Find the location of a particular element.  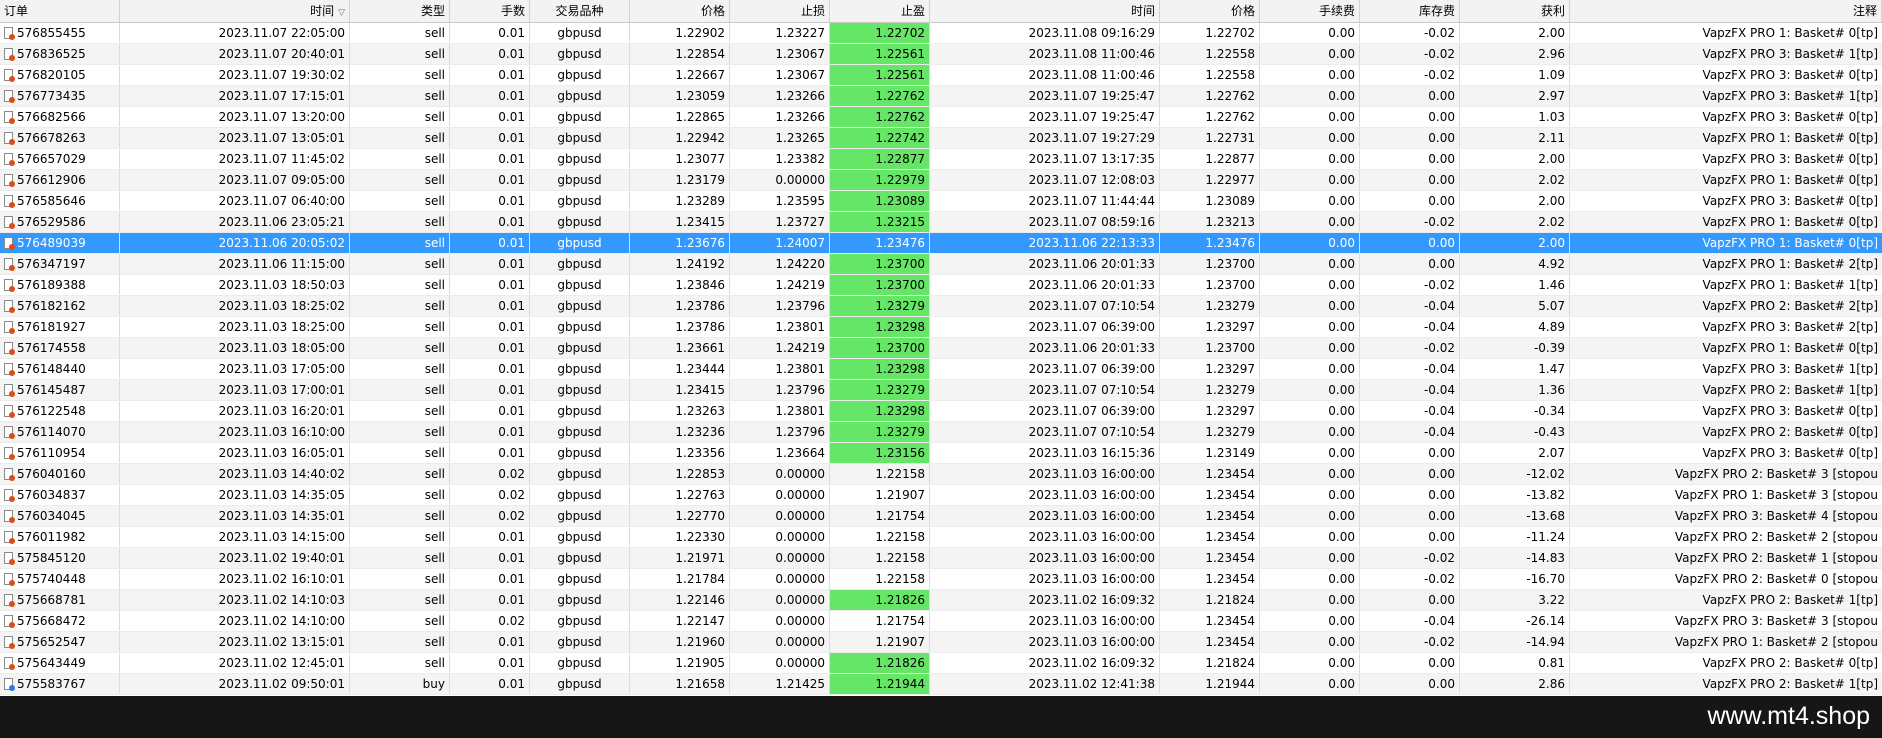

cell-take-profit: 1.22742 is located at coordinates (880, 138).